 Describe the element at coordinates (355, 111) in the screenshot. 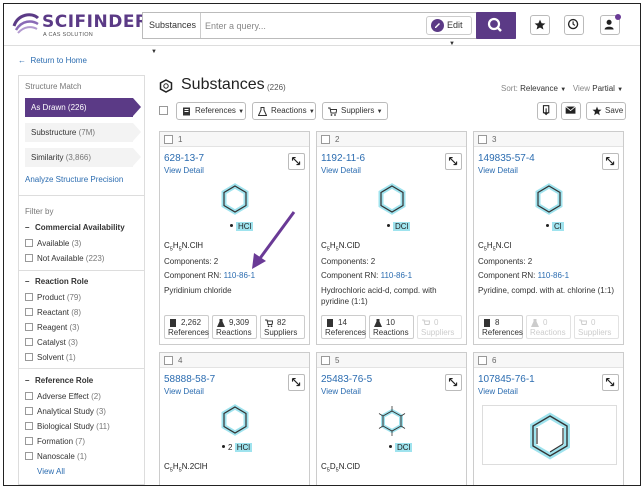

I see `suppliers-button: Suppliers ▼` at that location.